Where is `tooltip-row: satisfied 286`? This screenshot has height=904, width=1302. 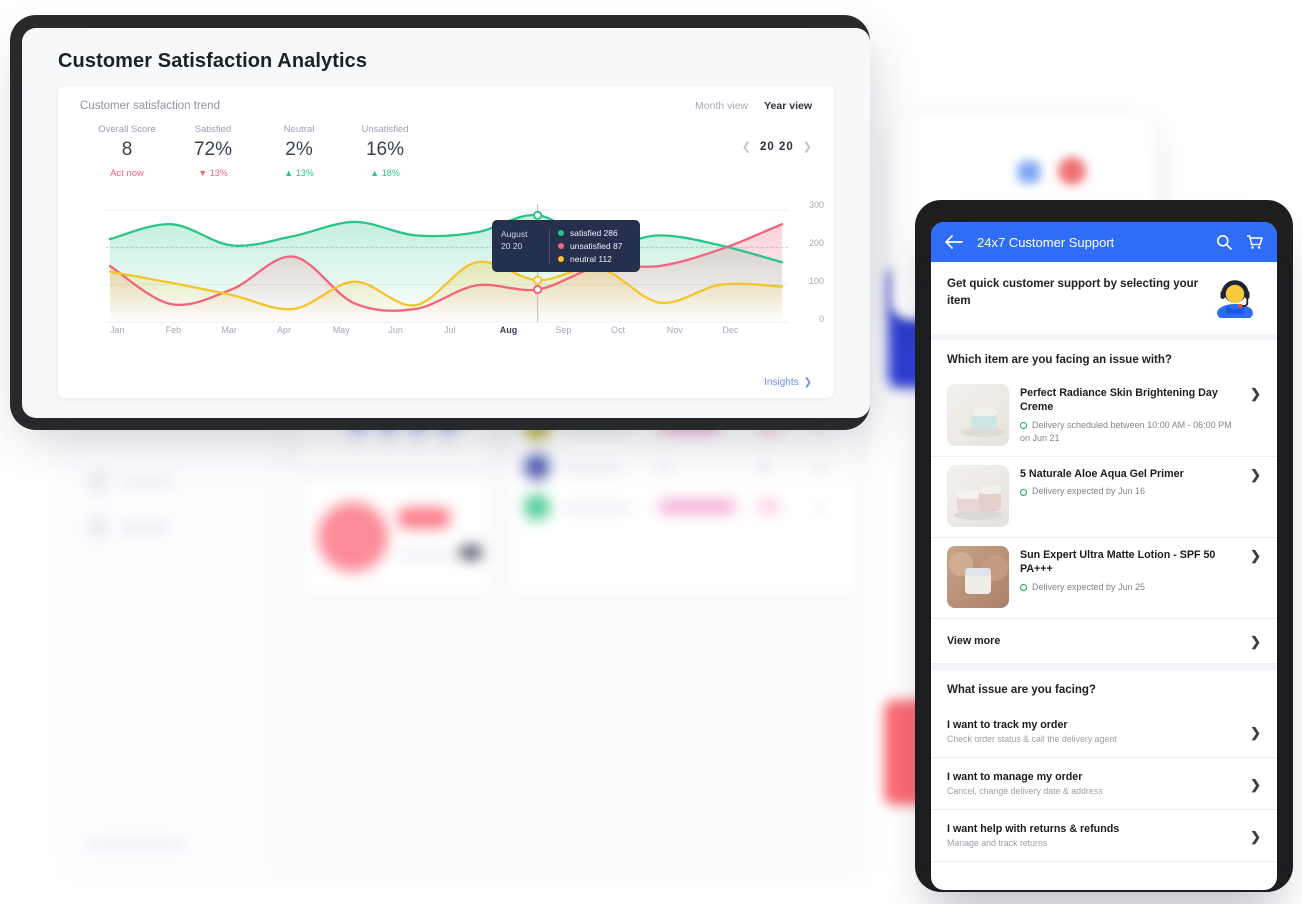
tooltip-row: satisfied 286 is located at coordinates (590, 233).